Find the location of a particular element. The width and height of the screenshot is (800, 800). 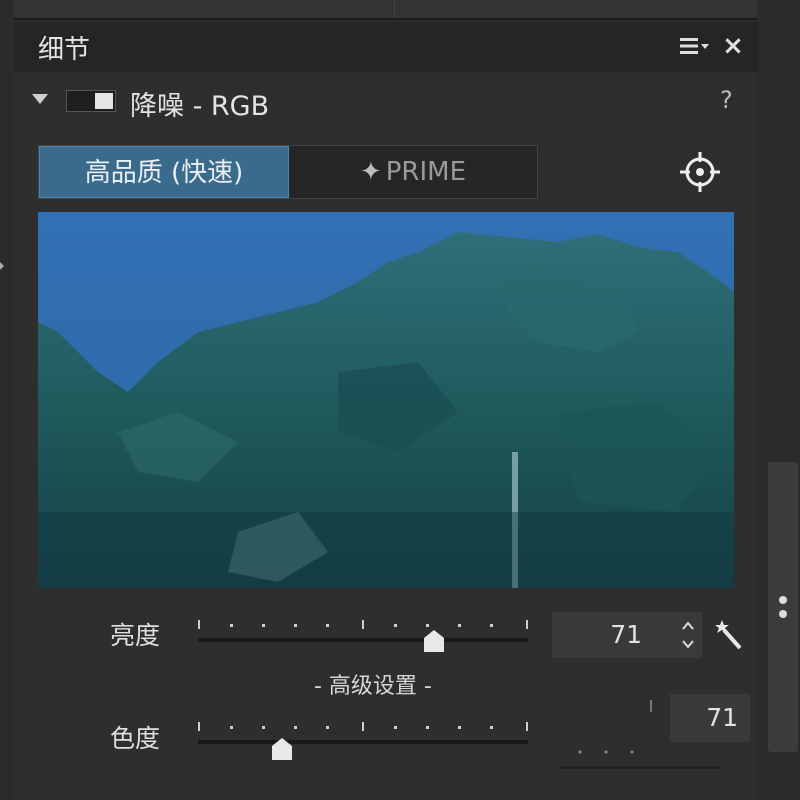

hamburger-dropdown-icon is located at coordinates (695, 46).